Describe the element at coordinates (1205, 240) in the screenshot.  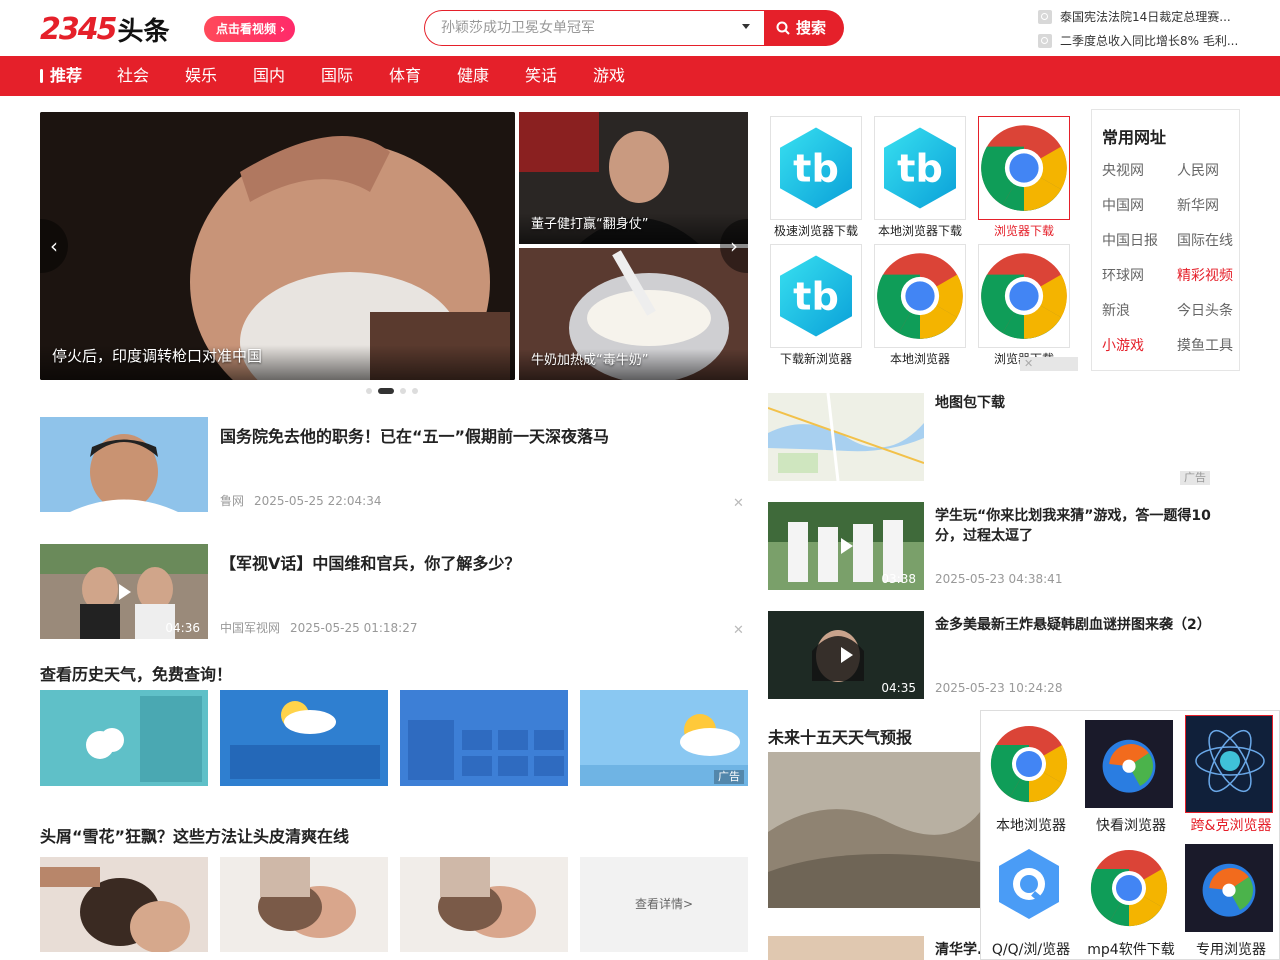
I see `site-link: 国际在线` at that location.